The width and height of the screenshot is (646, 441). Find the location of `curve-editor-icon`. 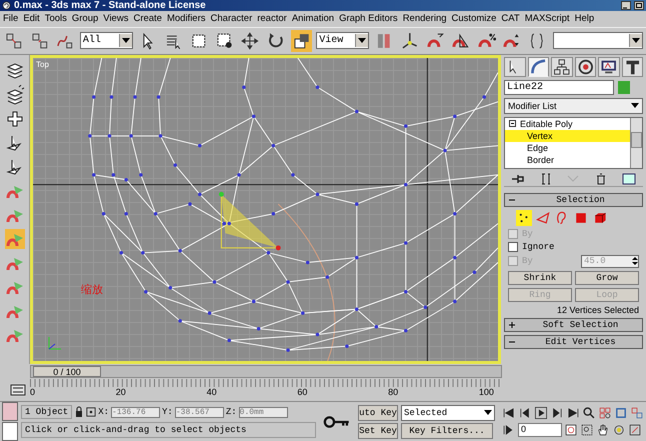

curve-editor-icon is located at coordinates (18, 390).